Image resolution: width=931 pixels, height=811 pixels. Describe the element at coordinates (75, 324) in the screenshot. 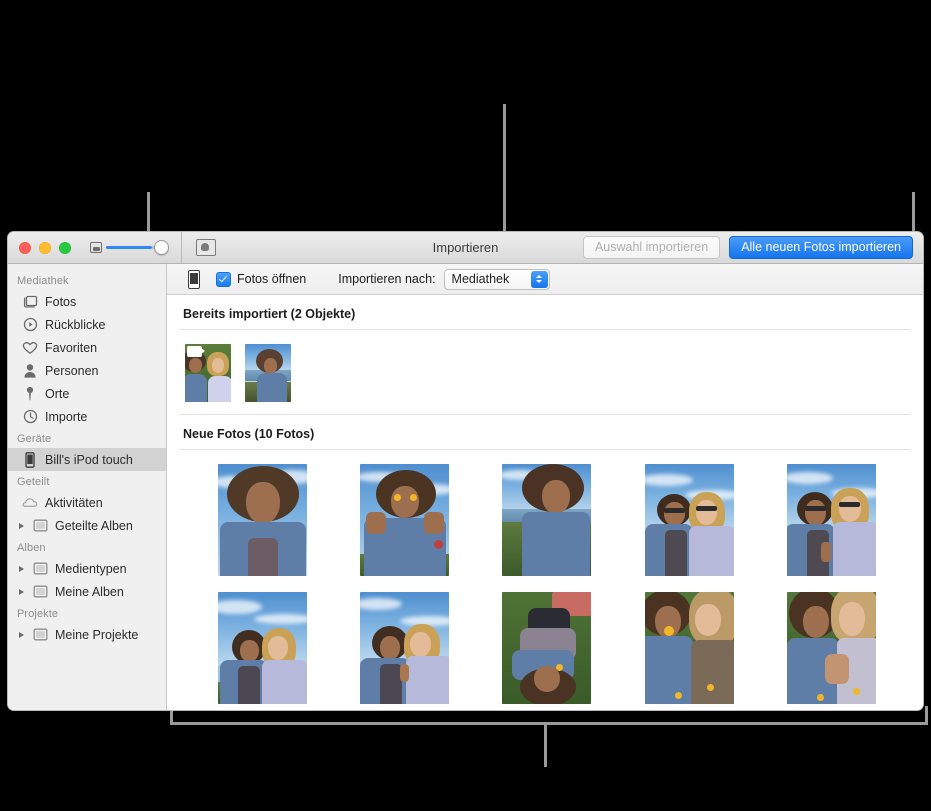

I see `sidebar-item-label: Rückblicke` at that location.